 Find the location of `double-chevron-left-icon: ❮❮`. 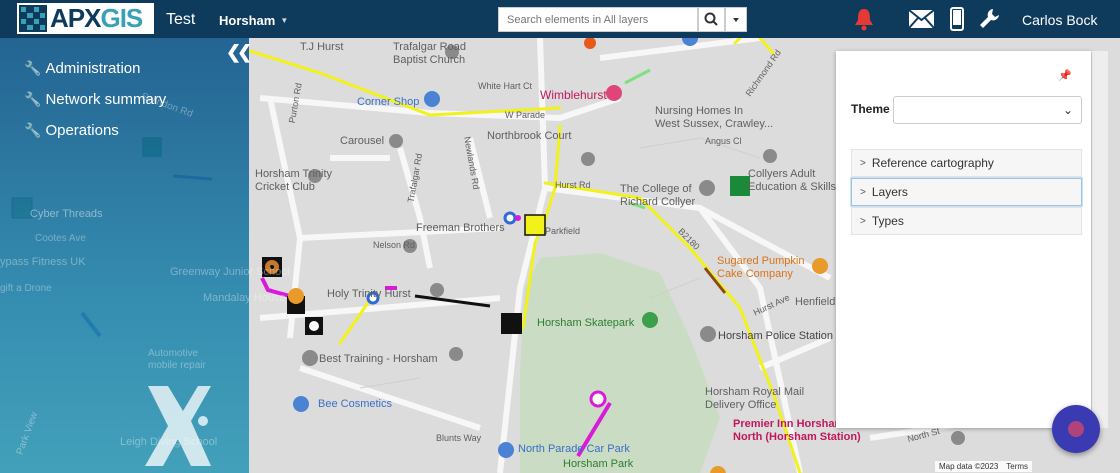

double-chevron-left-icon: ❮❮ is located at coordinates (239, 52).